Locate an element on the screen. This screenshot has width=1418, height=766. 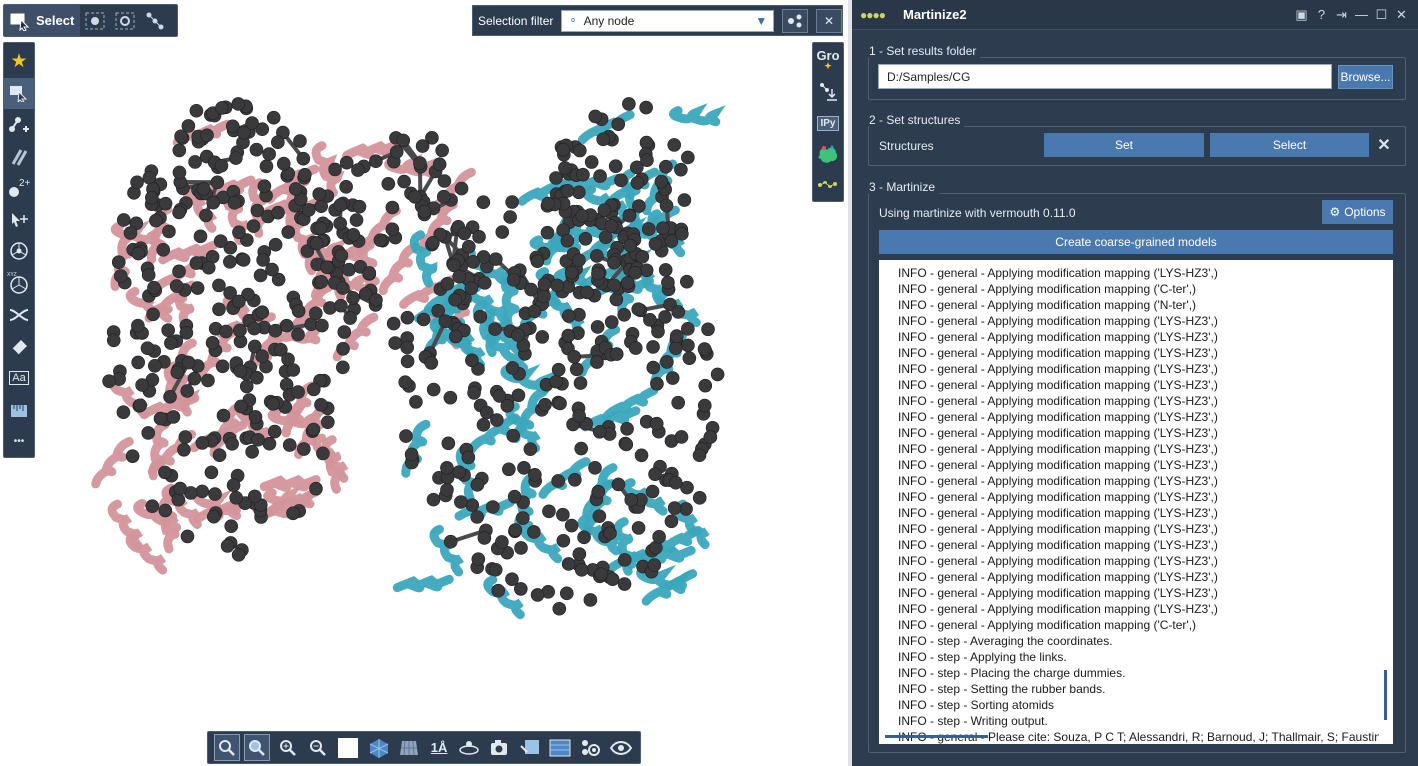
import-structure-icon is located at coordinates (828, 91).